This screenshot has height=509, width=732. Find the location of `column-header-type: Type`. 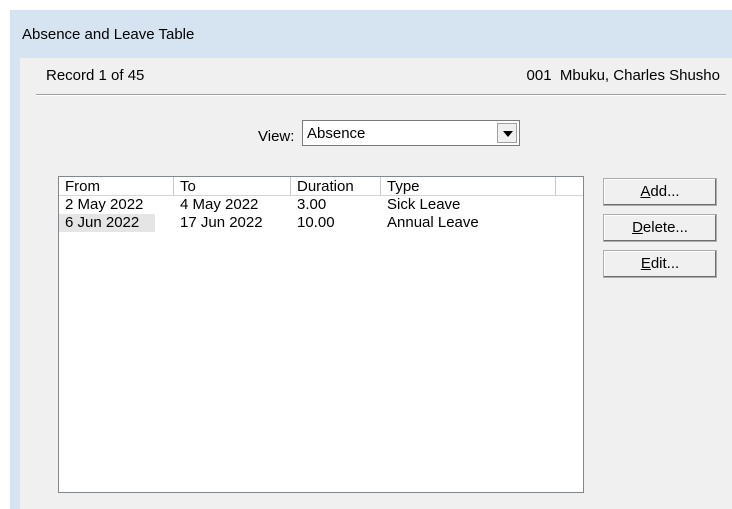

column-header-type: Type is located at coordinates (468, 186).